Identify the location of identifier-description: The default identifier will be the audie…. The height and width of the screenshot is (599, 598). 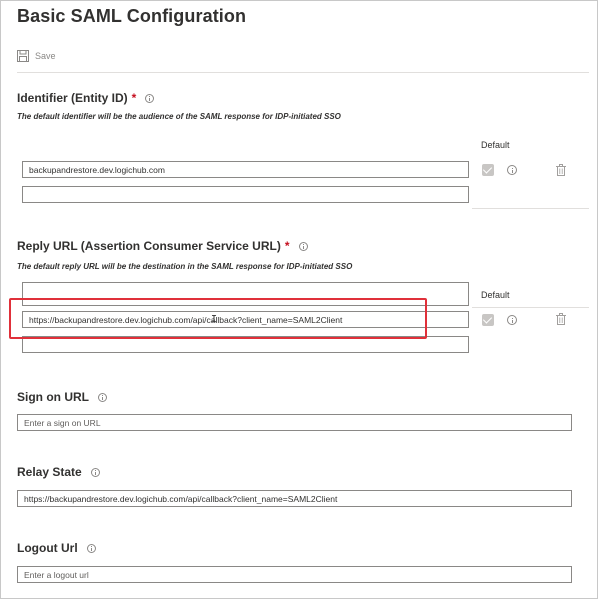
(179, 116).